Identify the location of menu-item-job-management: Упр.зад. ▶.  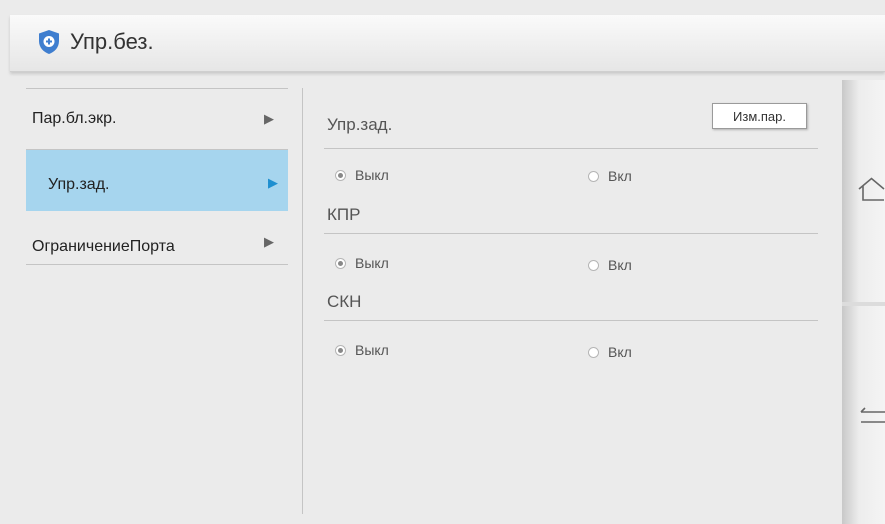
(157, 180).